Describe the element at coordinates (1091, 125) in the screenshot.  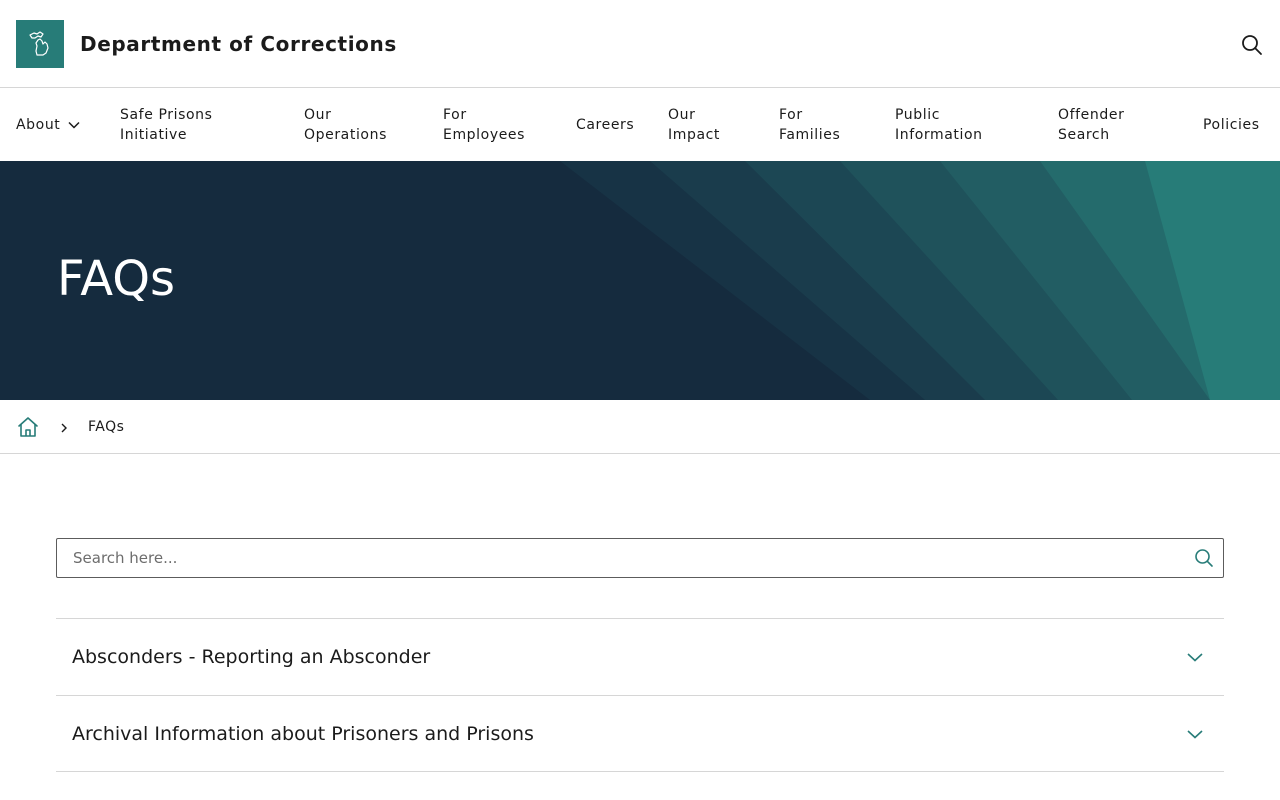
I see `nav-item-offender-search: Offender Search` at that location.